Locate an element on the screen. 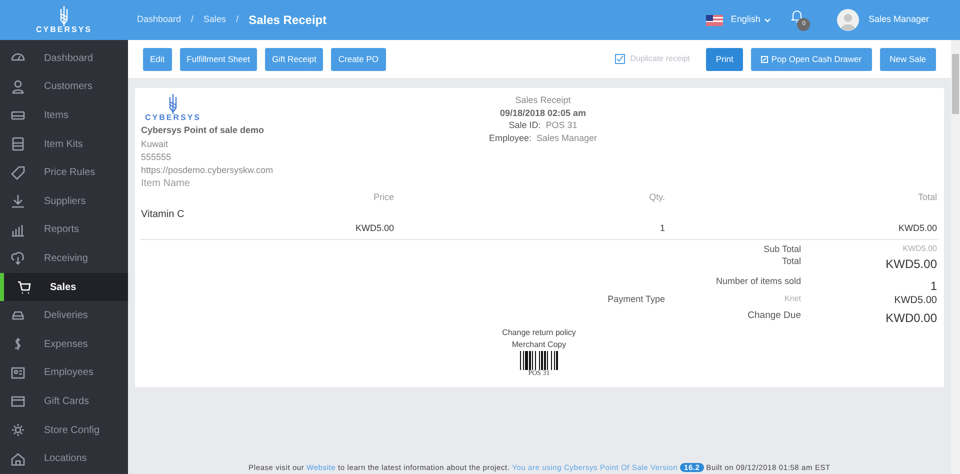  toolbar-button: Pop Open Cash Drawer is located at coordinates (811, 59).